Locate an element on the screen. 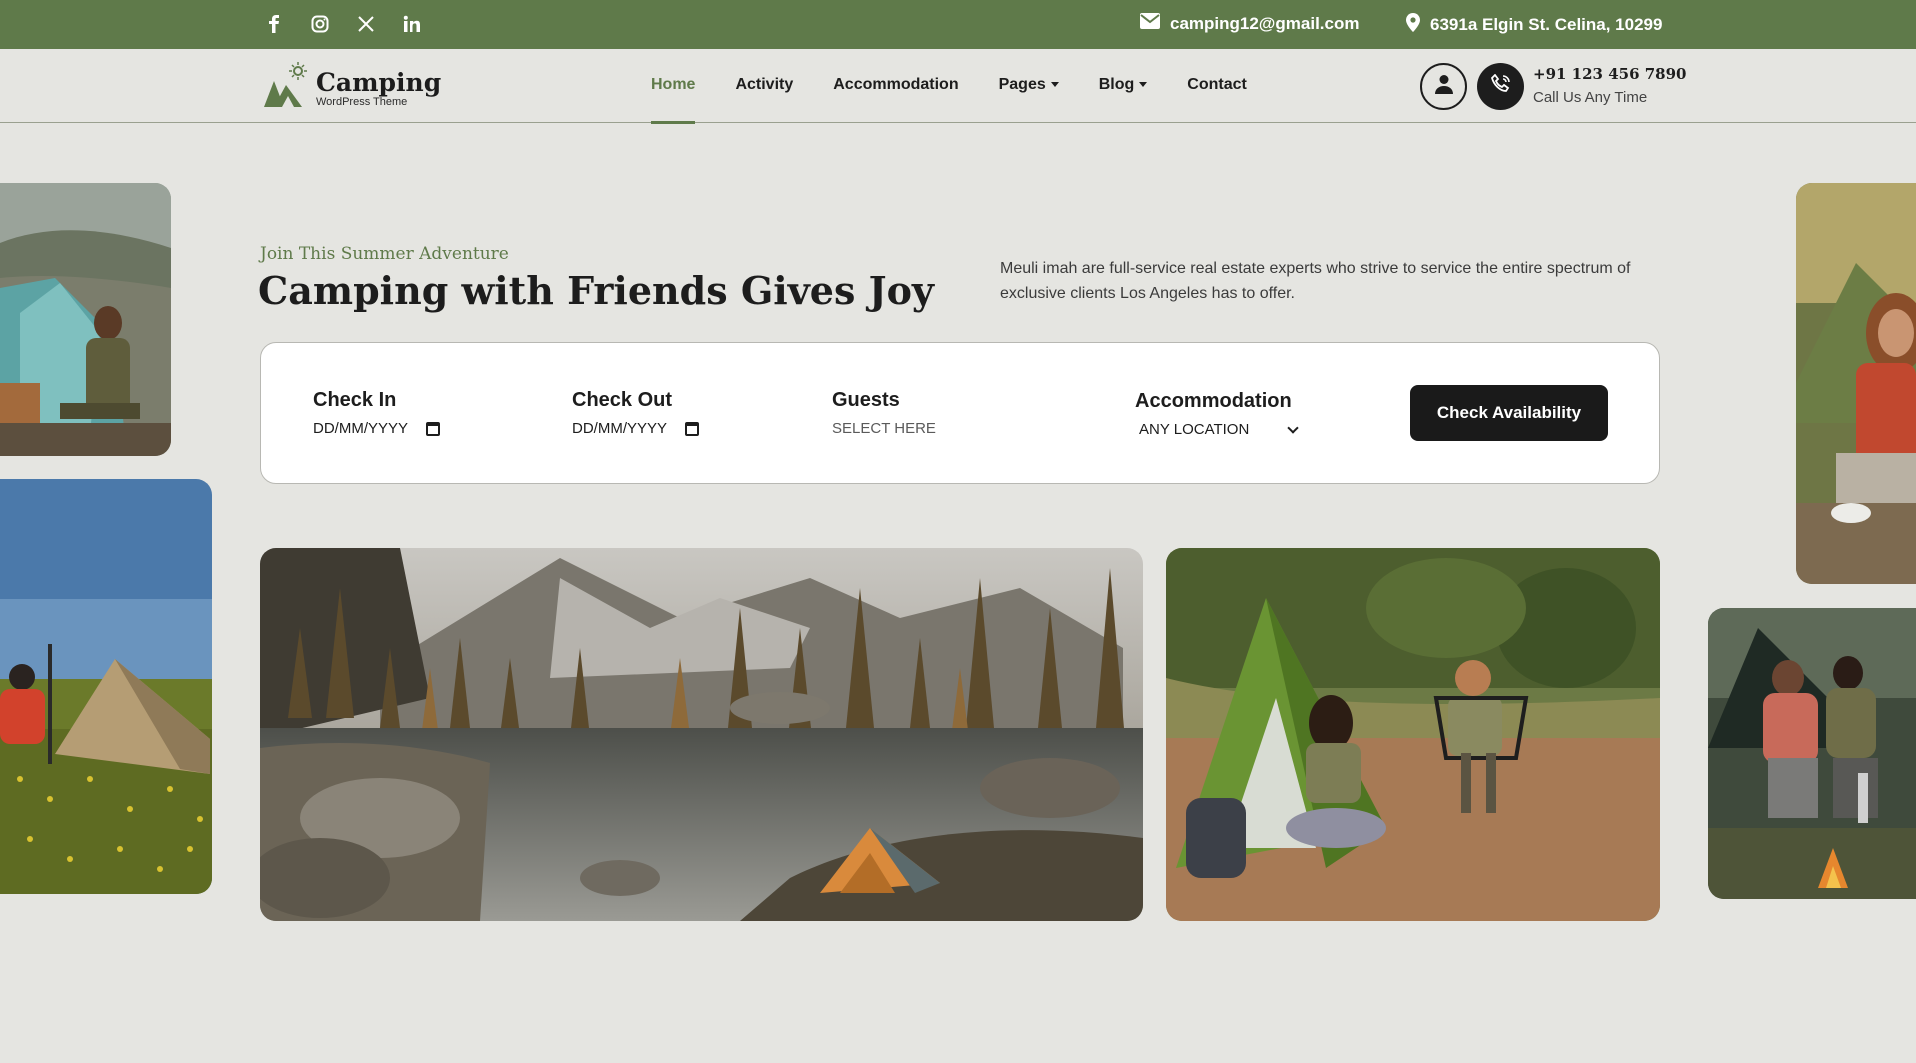 The width and height of the screenshot is (1916, 1063). nav-blog: Blog is located at coordinates (1123, 85).